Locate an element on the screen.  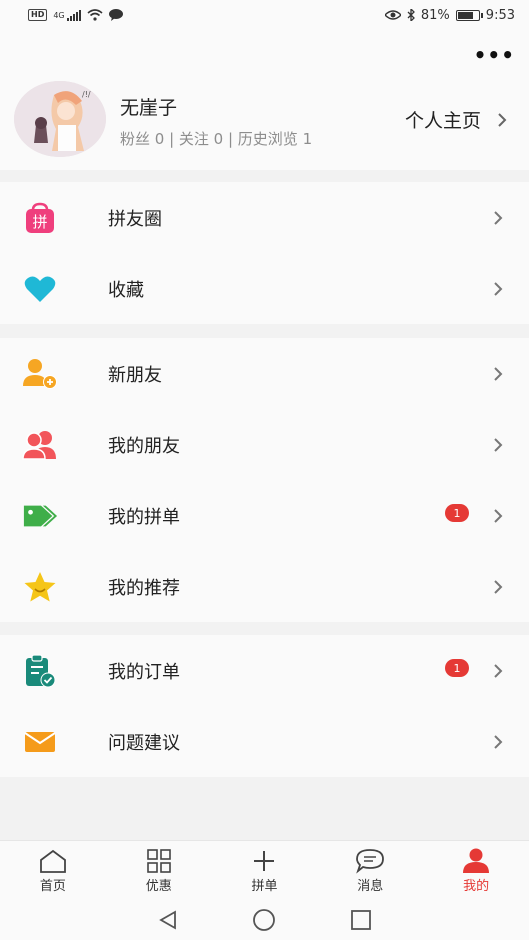
profile-stats: 粉丝 0 | 关注 0 | 历史浏览 1 is located at coordinates (216, 139).